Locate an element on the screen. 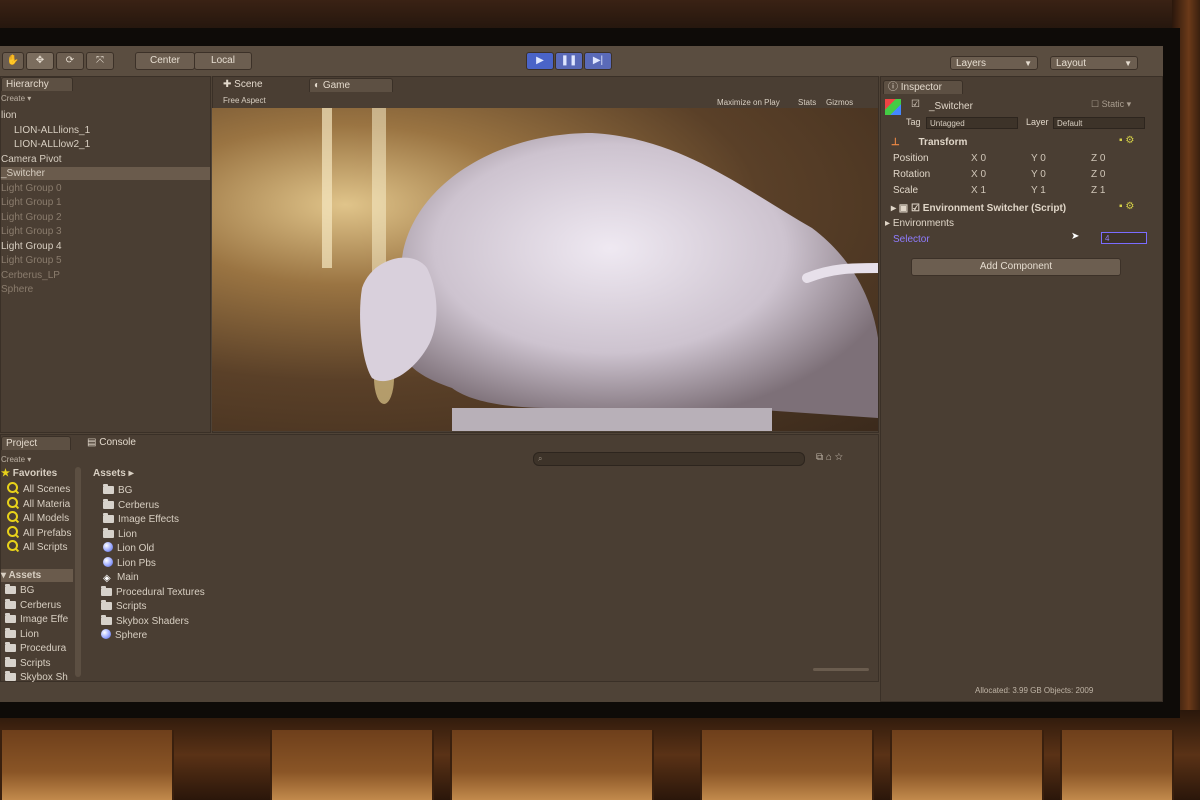 The height and width of the screenshot is (800, 1200). hierarchy-item: Light Group 4 is located at coordinates (31, 246).